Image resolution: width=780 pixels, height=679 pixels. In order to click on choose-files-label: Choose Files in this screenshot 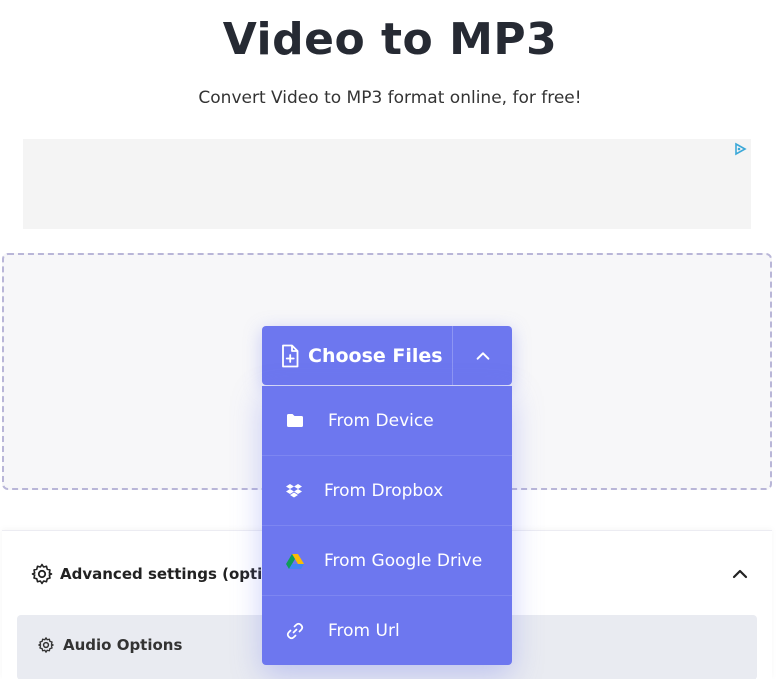, I will do `click(375, 355)`.